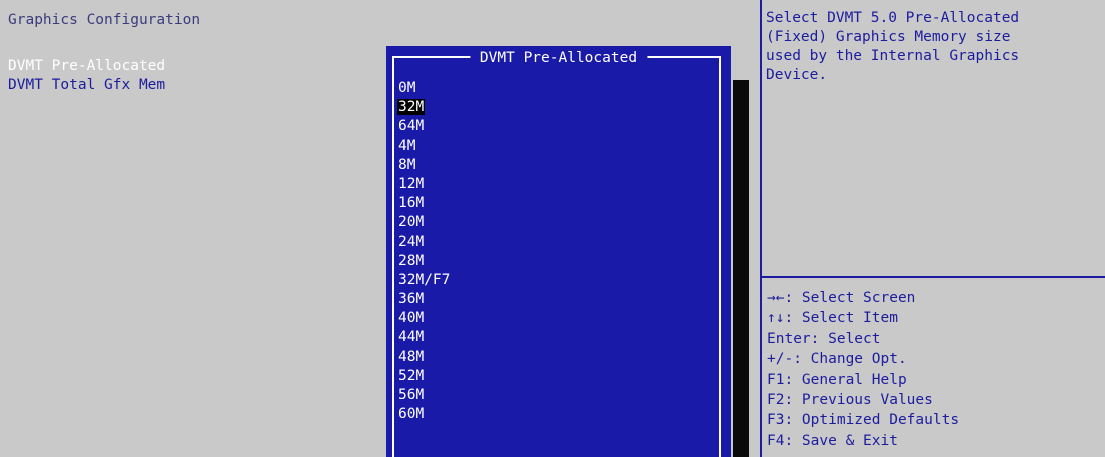 This screenshot has width=1105, height=457. I want to click on option-32m-f7: 32M/F7, so click(557, 280).